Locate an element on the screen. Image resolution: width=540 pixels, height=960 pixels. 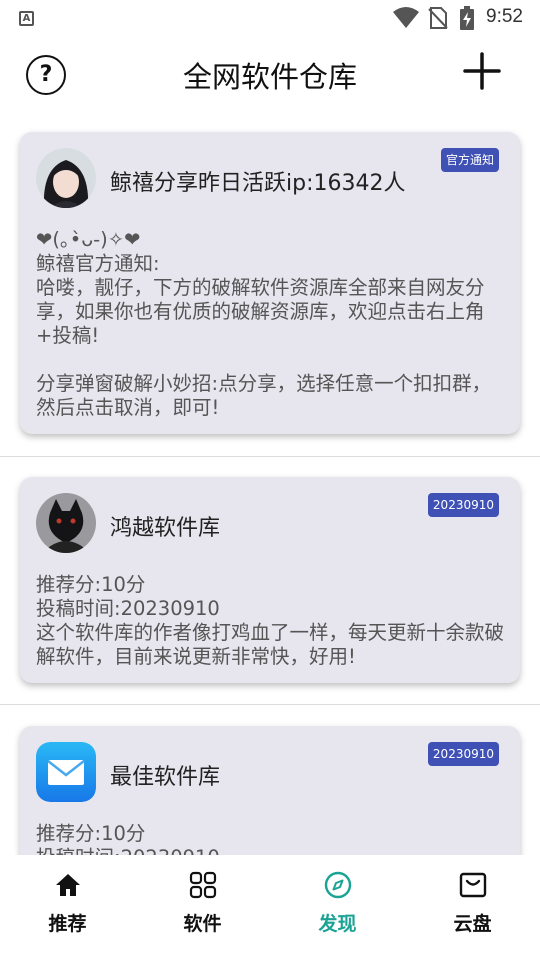
nav-label: 推荐 is located at coordinates (67, 924).